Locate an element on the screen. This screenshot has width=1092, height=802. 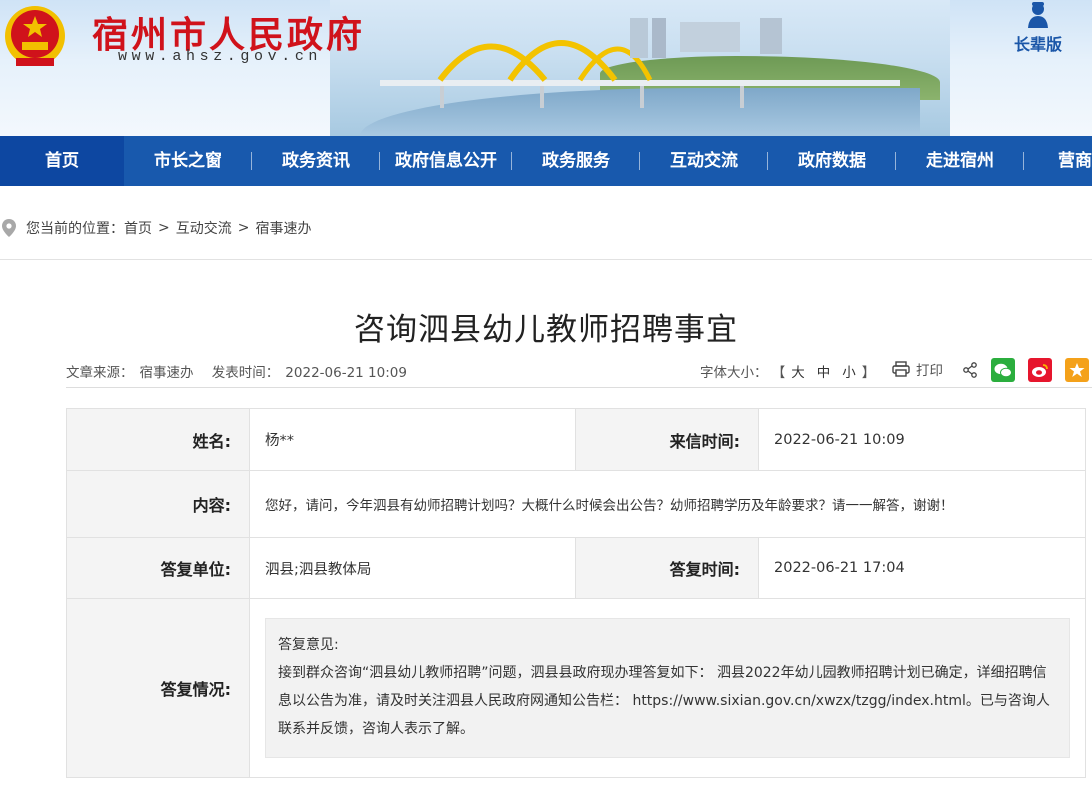
nav-item-home: 首页 is located at coordinates (62, 161).